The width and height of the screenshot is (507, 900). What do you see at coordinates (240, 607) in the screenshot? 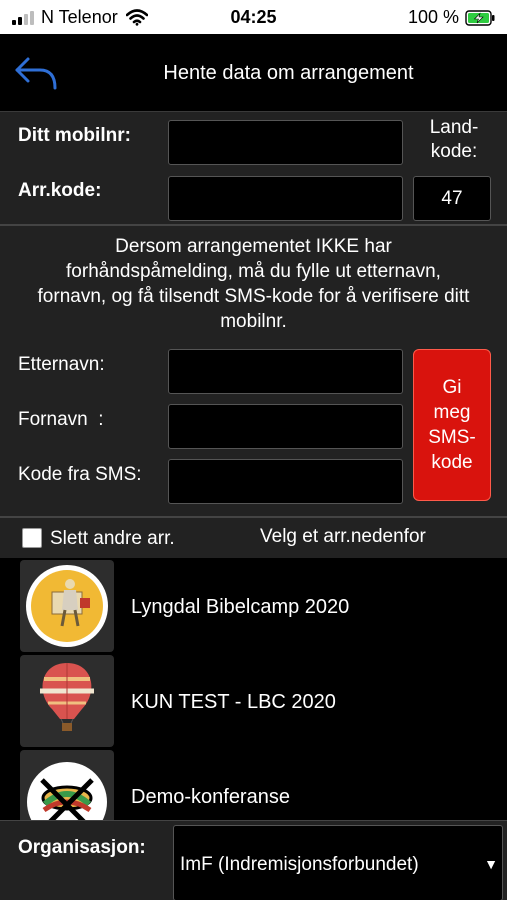
I see `event-name: Lyngdal Bibelcamp 2020` at bounding box center [240, 607].